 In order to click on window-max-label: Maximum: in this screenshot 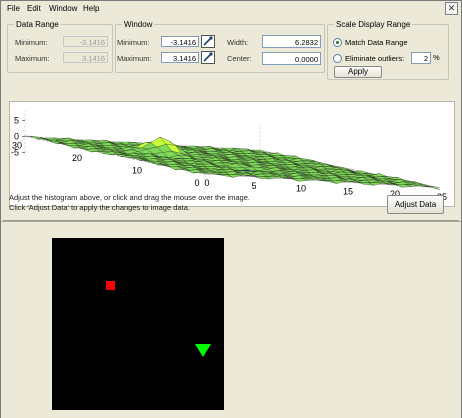, I will do `click(134, 58)`.